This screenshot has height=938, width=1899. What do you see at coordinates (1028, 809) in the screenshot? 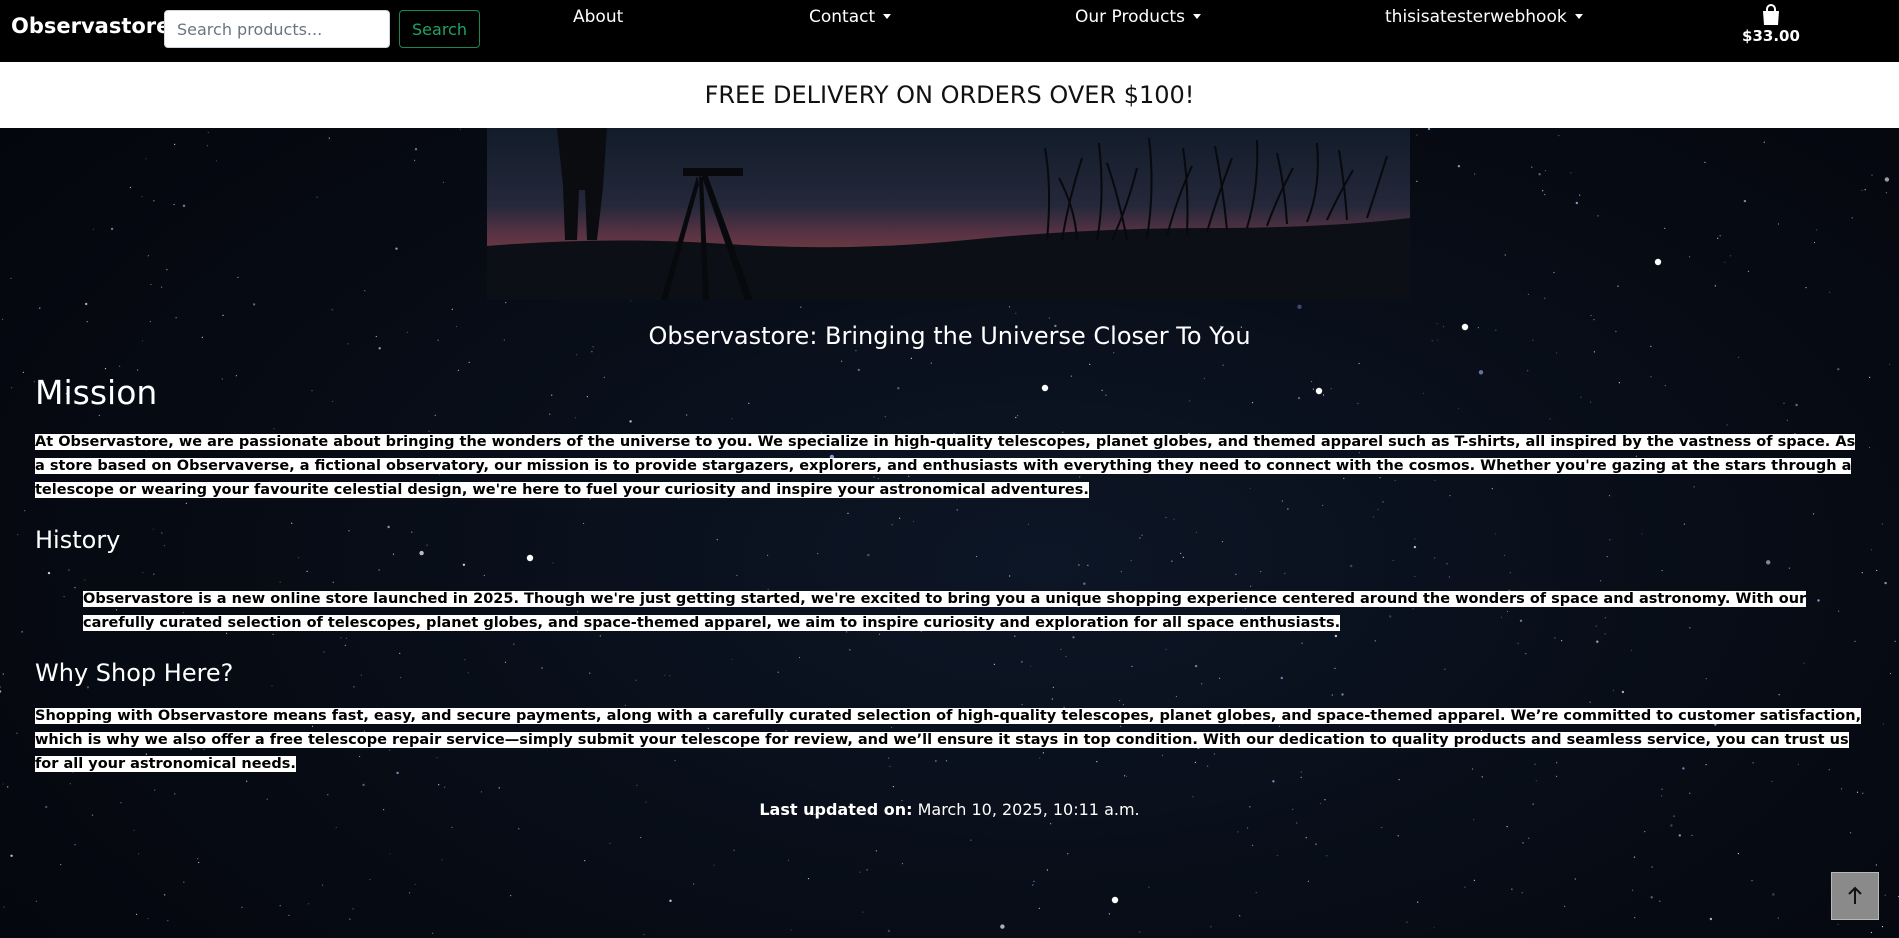
I see `last-updated-value: March 10, 2025, 10:11 a.m.` at bounding box center [1028, 809].